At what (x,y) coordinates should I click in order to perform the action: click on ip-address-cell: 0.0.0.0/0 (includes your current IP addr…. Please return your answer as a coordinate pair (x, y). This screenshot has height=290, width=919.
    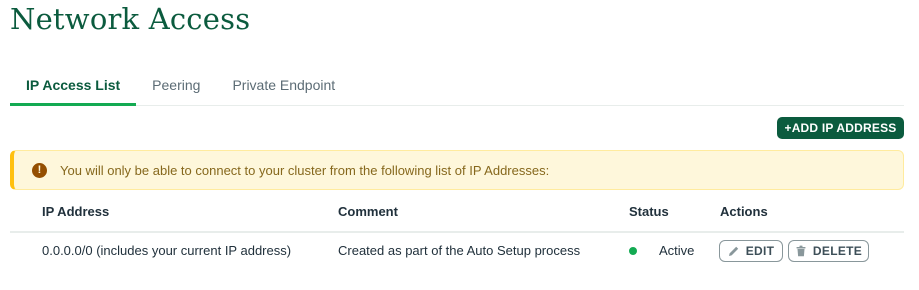
    Looking at the image, I should click on (167, 250).